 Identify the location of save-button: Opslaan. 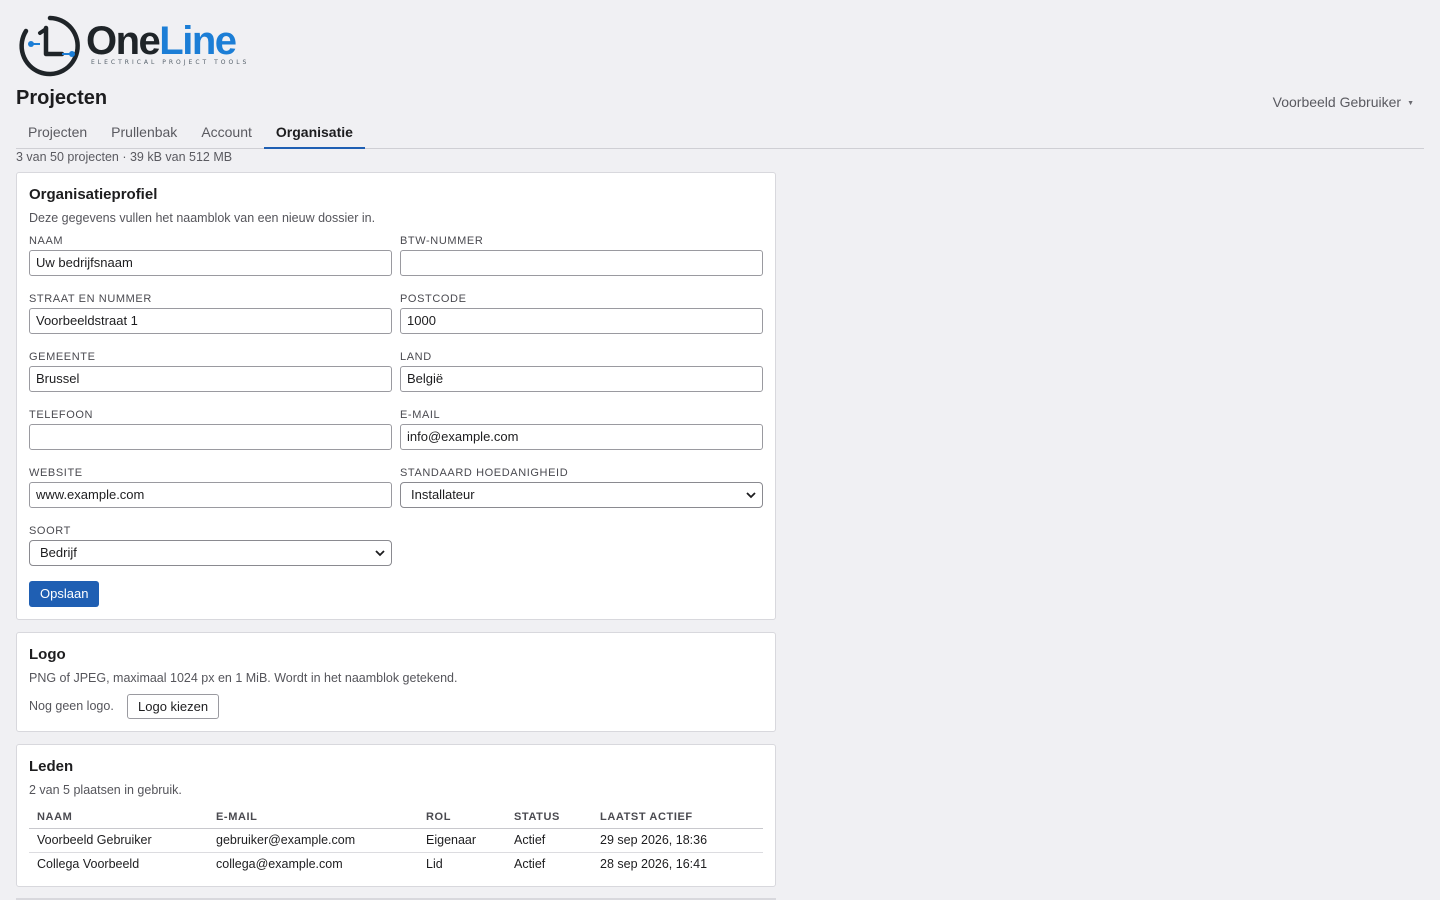
(64, 594).